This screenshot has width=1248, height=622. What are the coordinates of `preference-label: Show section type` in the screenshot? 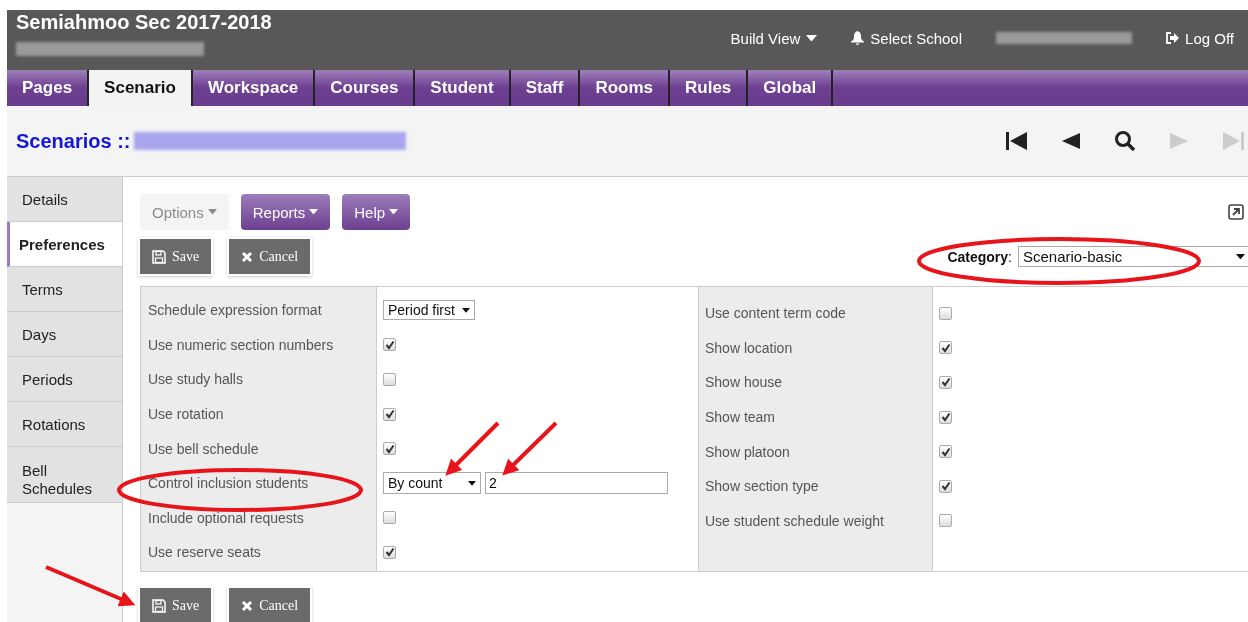 It's located at (762, 486).